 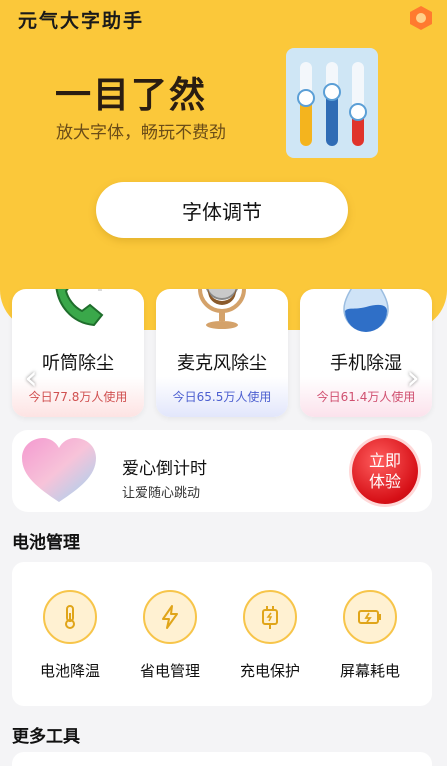 I want to click on font-adjust-button: 字体调节, so click(x=222, y=210).